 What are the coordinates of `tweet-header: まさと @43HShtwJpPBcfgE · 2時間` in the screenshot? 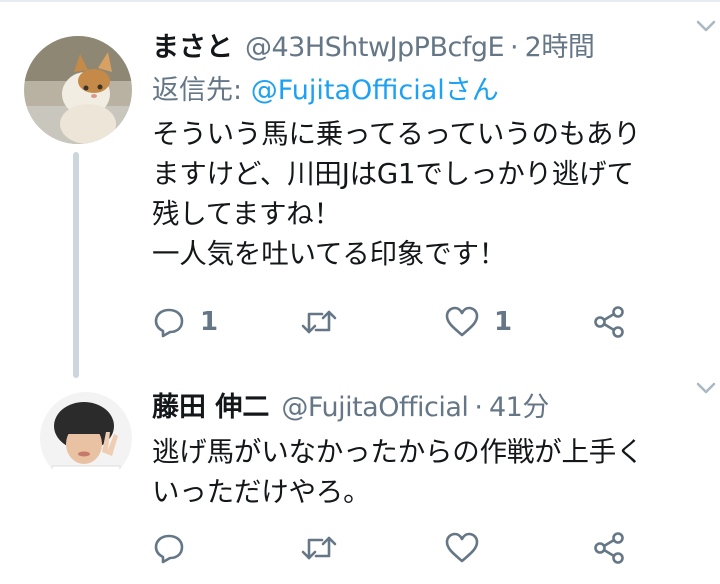 It's located at (424, 48).